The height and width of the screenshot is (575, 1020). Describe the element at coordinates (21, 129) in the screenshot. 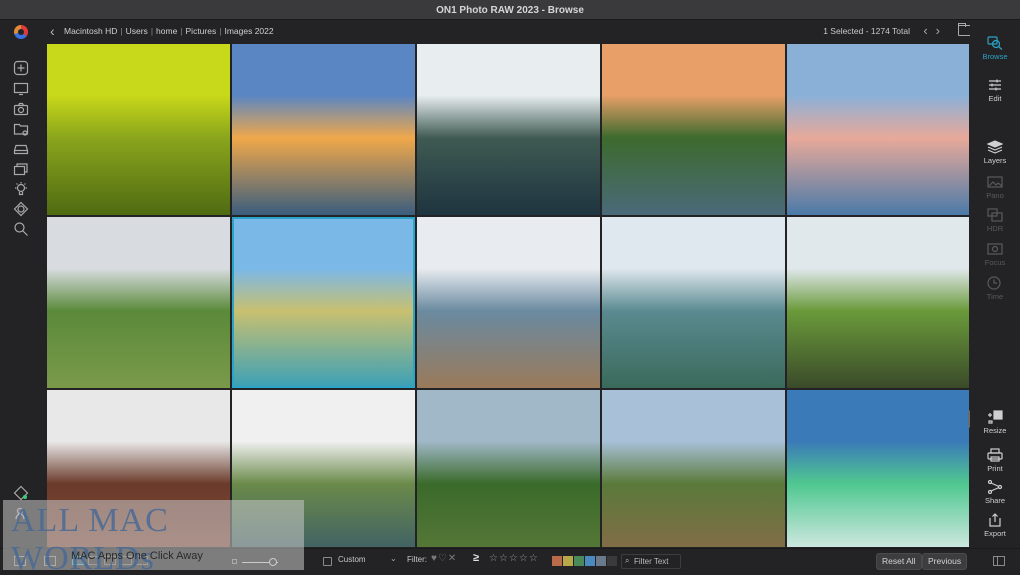

I see `folder-sync-icon` at that location.